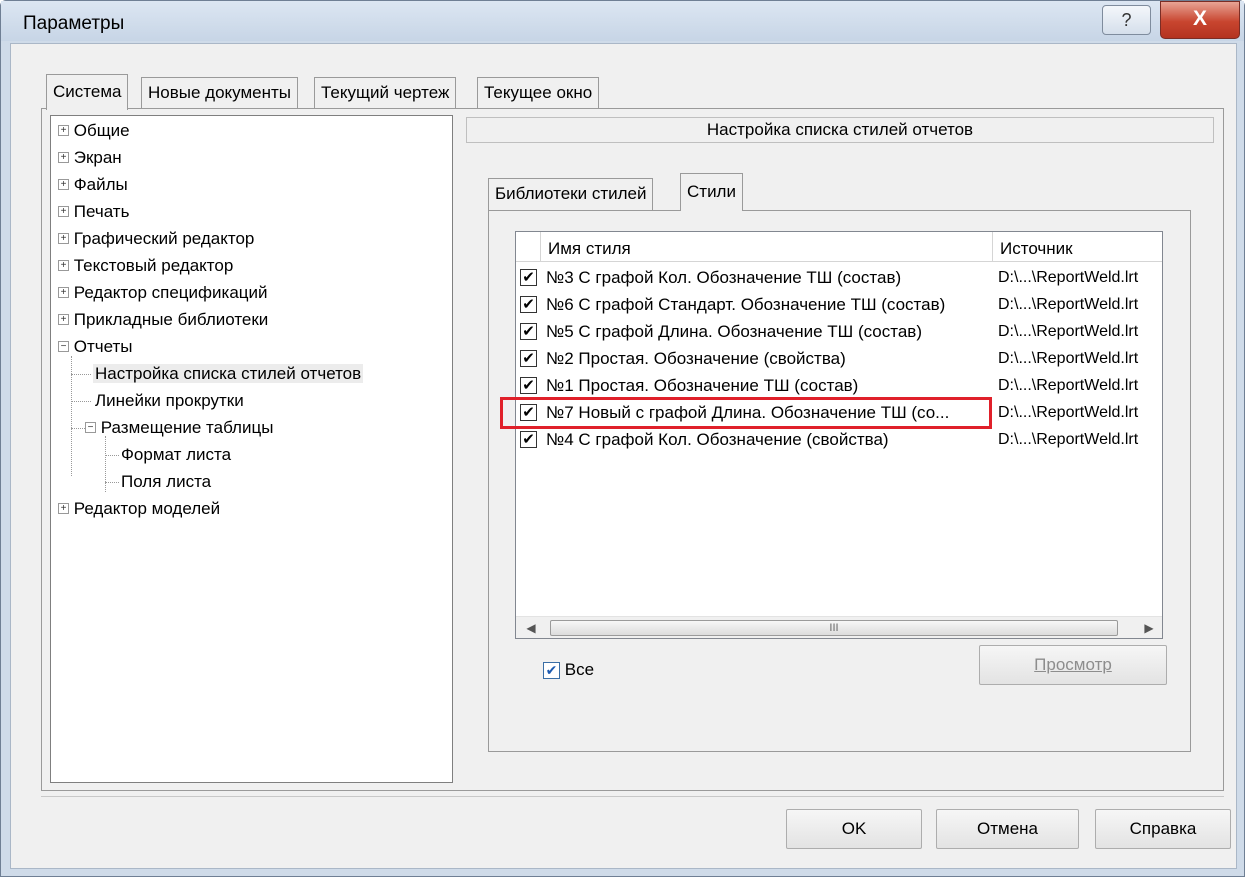  I want to click on help-icon: ?, so click(1126, 20).